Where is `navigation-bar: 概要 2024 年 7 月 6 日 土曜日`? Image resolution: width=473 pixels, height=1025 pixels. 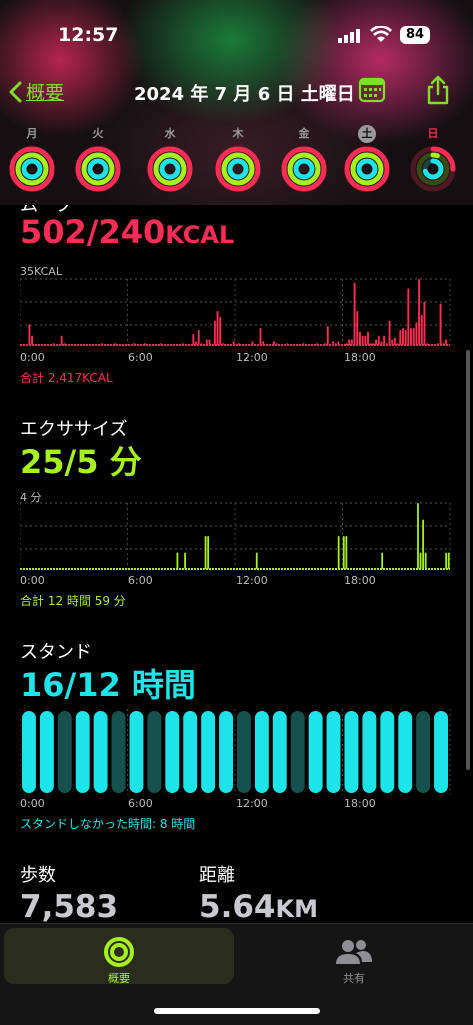 navigation-bar: 概要 2024 年 7 月 6 日 土曜日 is located at coordinates (236, 92).